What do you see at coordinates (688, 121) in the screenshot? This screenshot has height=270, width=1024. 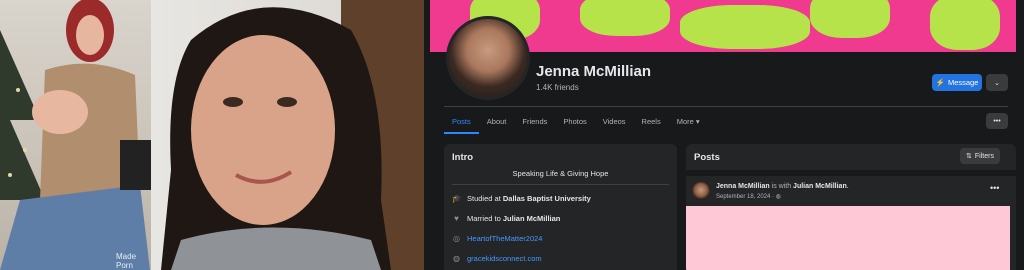 I see `tab-more: More ▾` at bounding box center [688, 121].